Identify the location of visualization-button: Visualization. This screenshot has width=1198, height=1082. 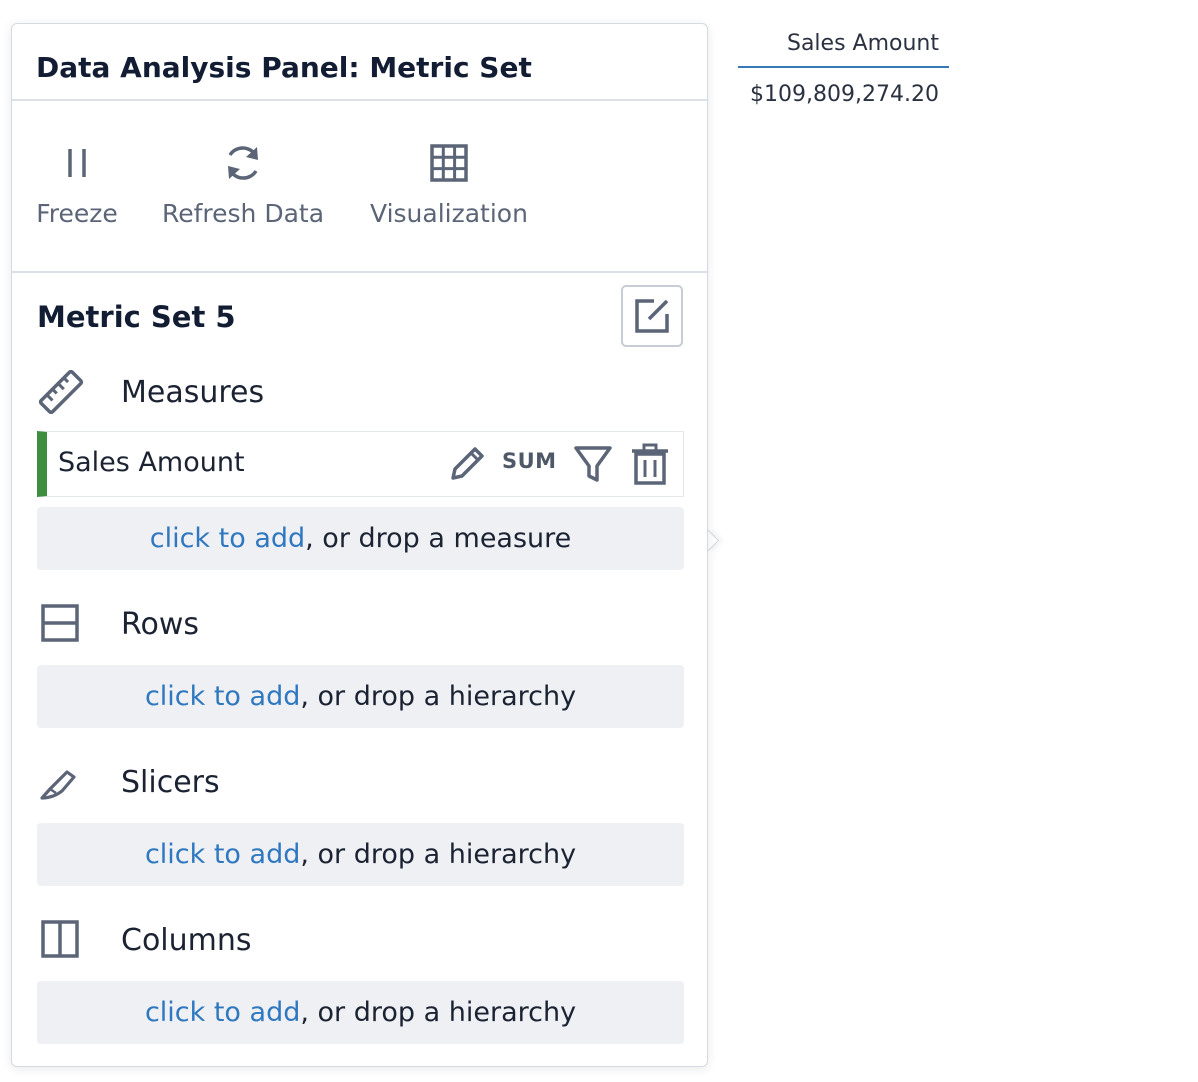
(449, 187).